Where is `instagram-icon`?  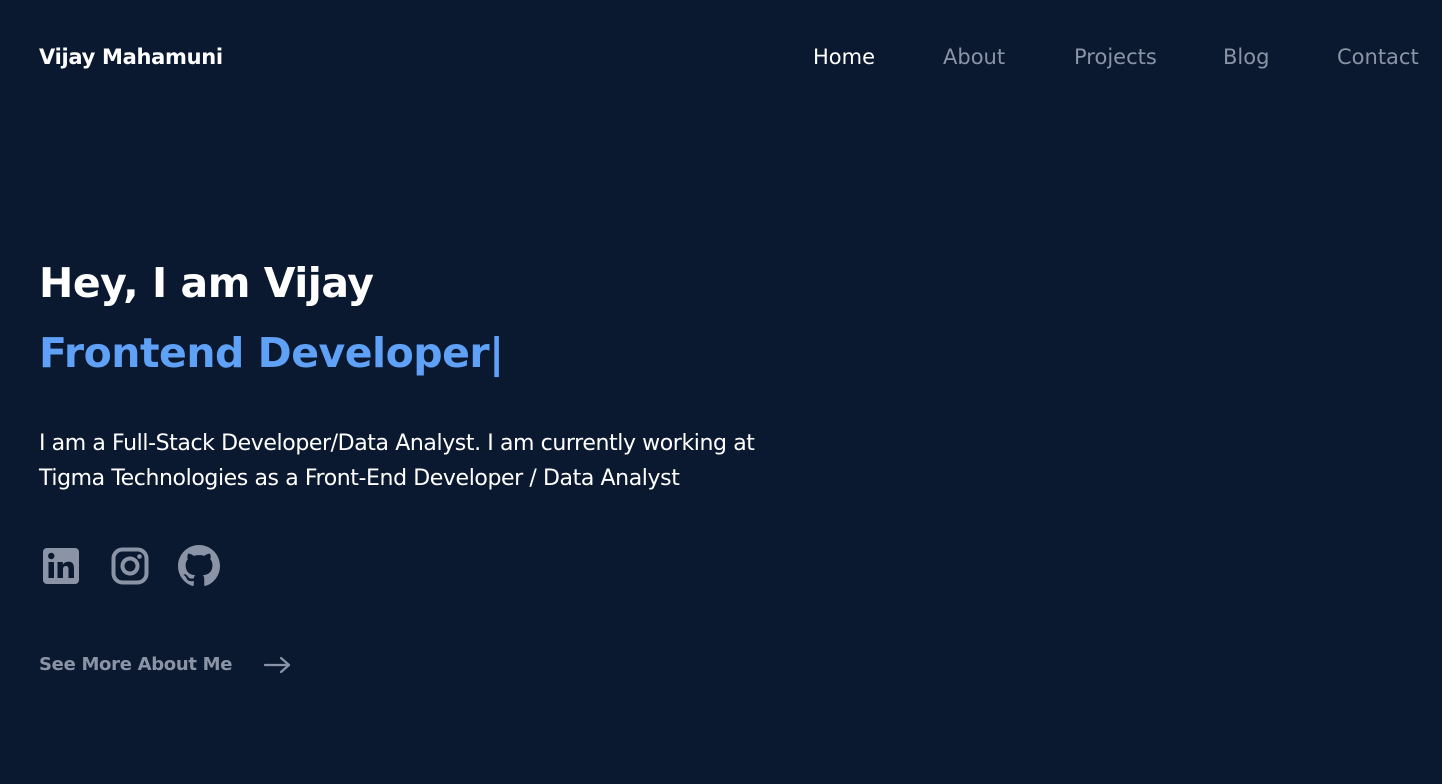 instagram-icon is located at coordinates (130, 566).